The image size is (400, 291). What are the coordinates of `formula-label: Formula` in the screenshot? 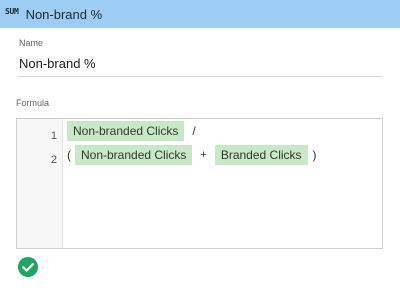 It's located at (33, 103).